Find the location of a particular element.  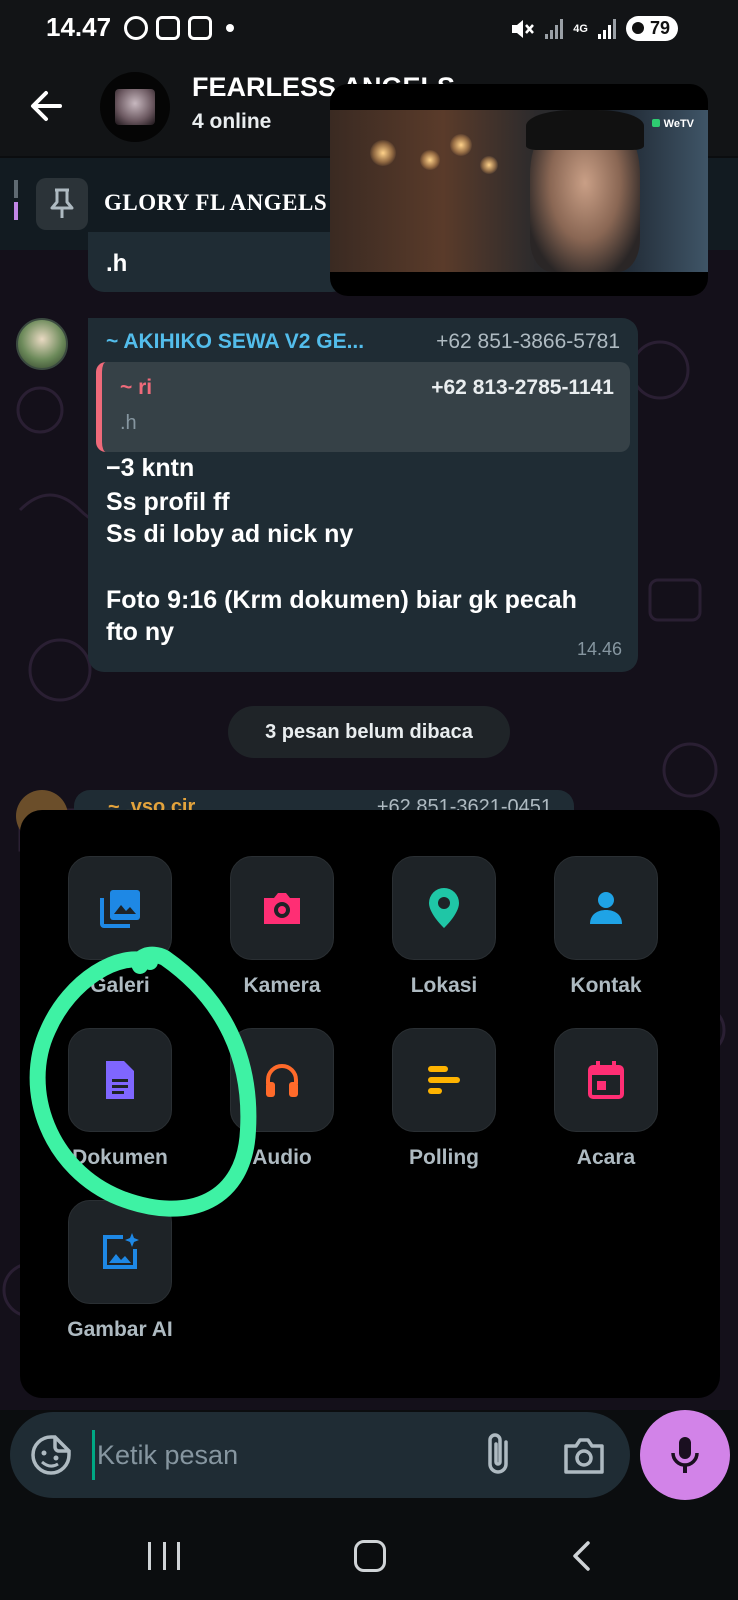

instagram-icon is located at coordinates (168, 28).